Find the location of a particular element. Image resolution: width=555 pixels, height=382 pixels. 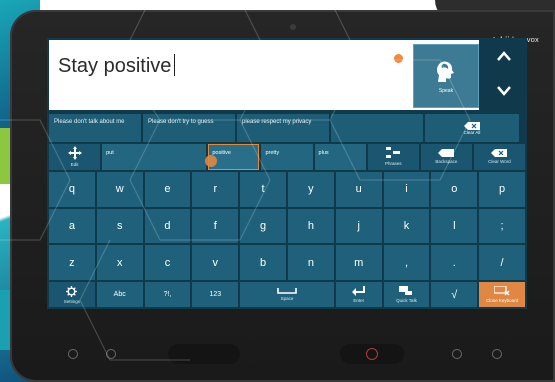

backspace-button: Backspace is located at coordinates (446, 157).